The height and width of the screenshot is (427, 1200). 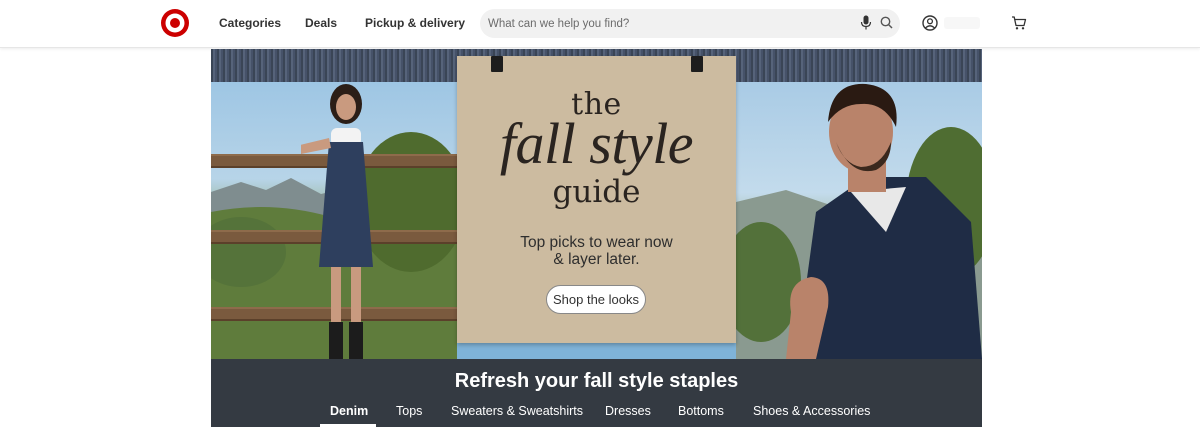 What do you see at coordinates (596, 143) in the screenshot?
I see `sign-heading-fall-style: fall style` at bounding box center [596, 143].